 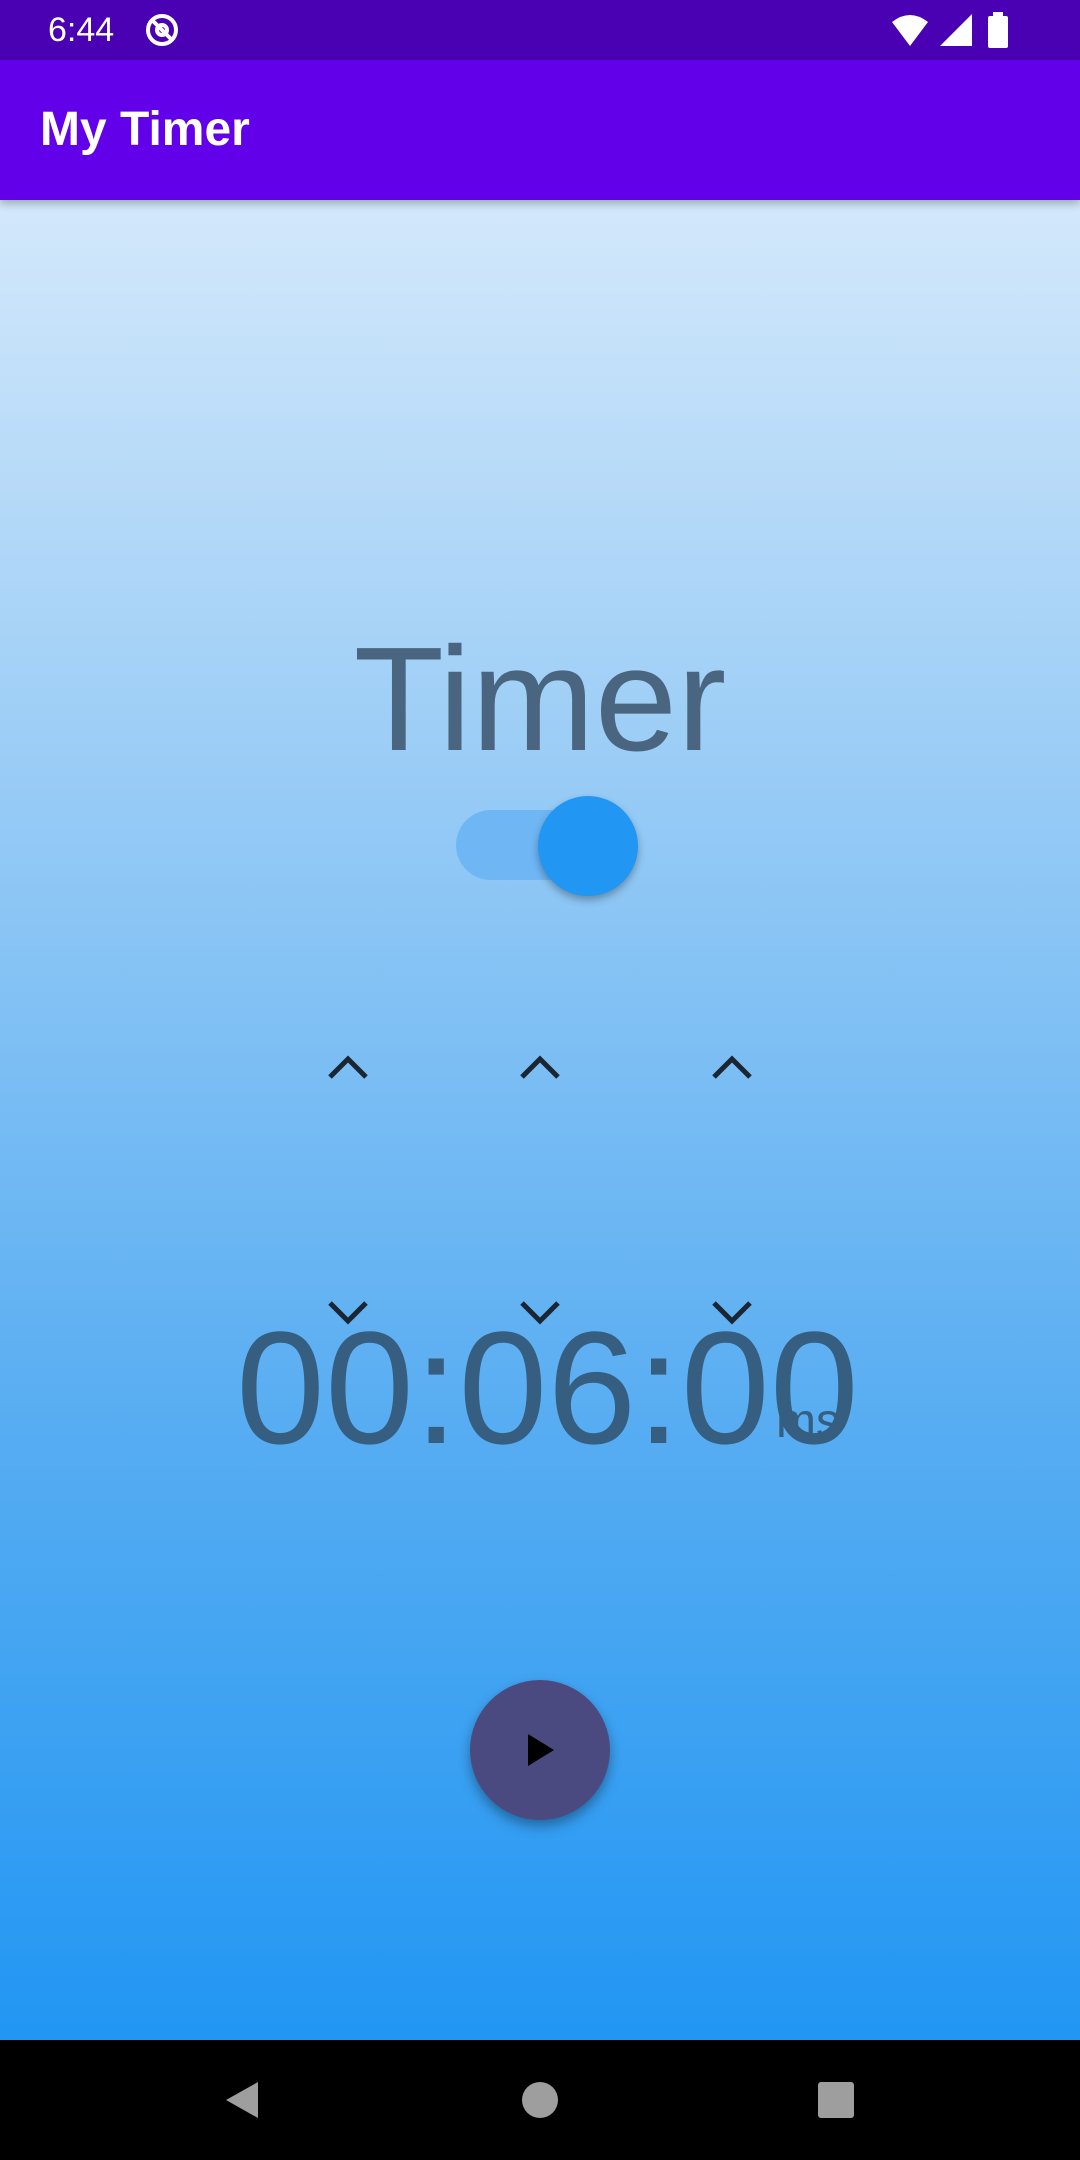 I want to click on seconds-decrement-button, so click(x=732, y=1313).